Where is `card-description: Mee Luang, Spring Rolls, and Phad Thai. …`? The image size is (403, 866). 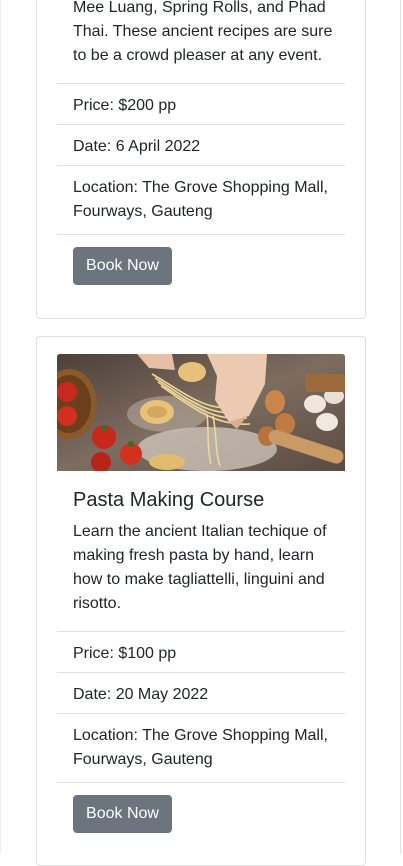
card-description: Mee Luang, Spring Rolls, and Phad Thai. … is located at coordinates (203, 32).